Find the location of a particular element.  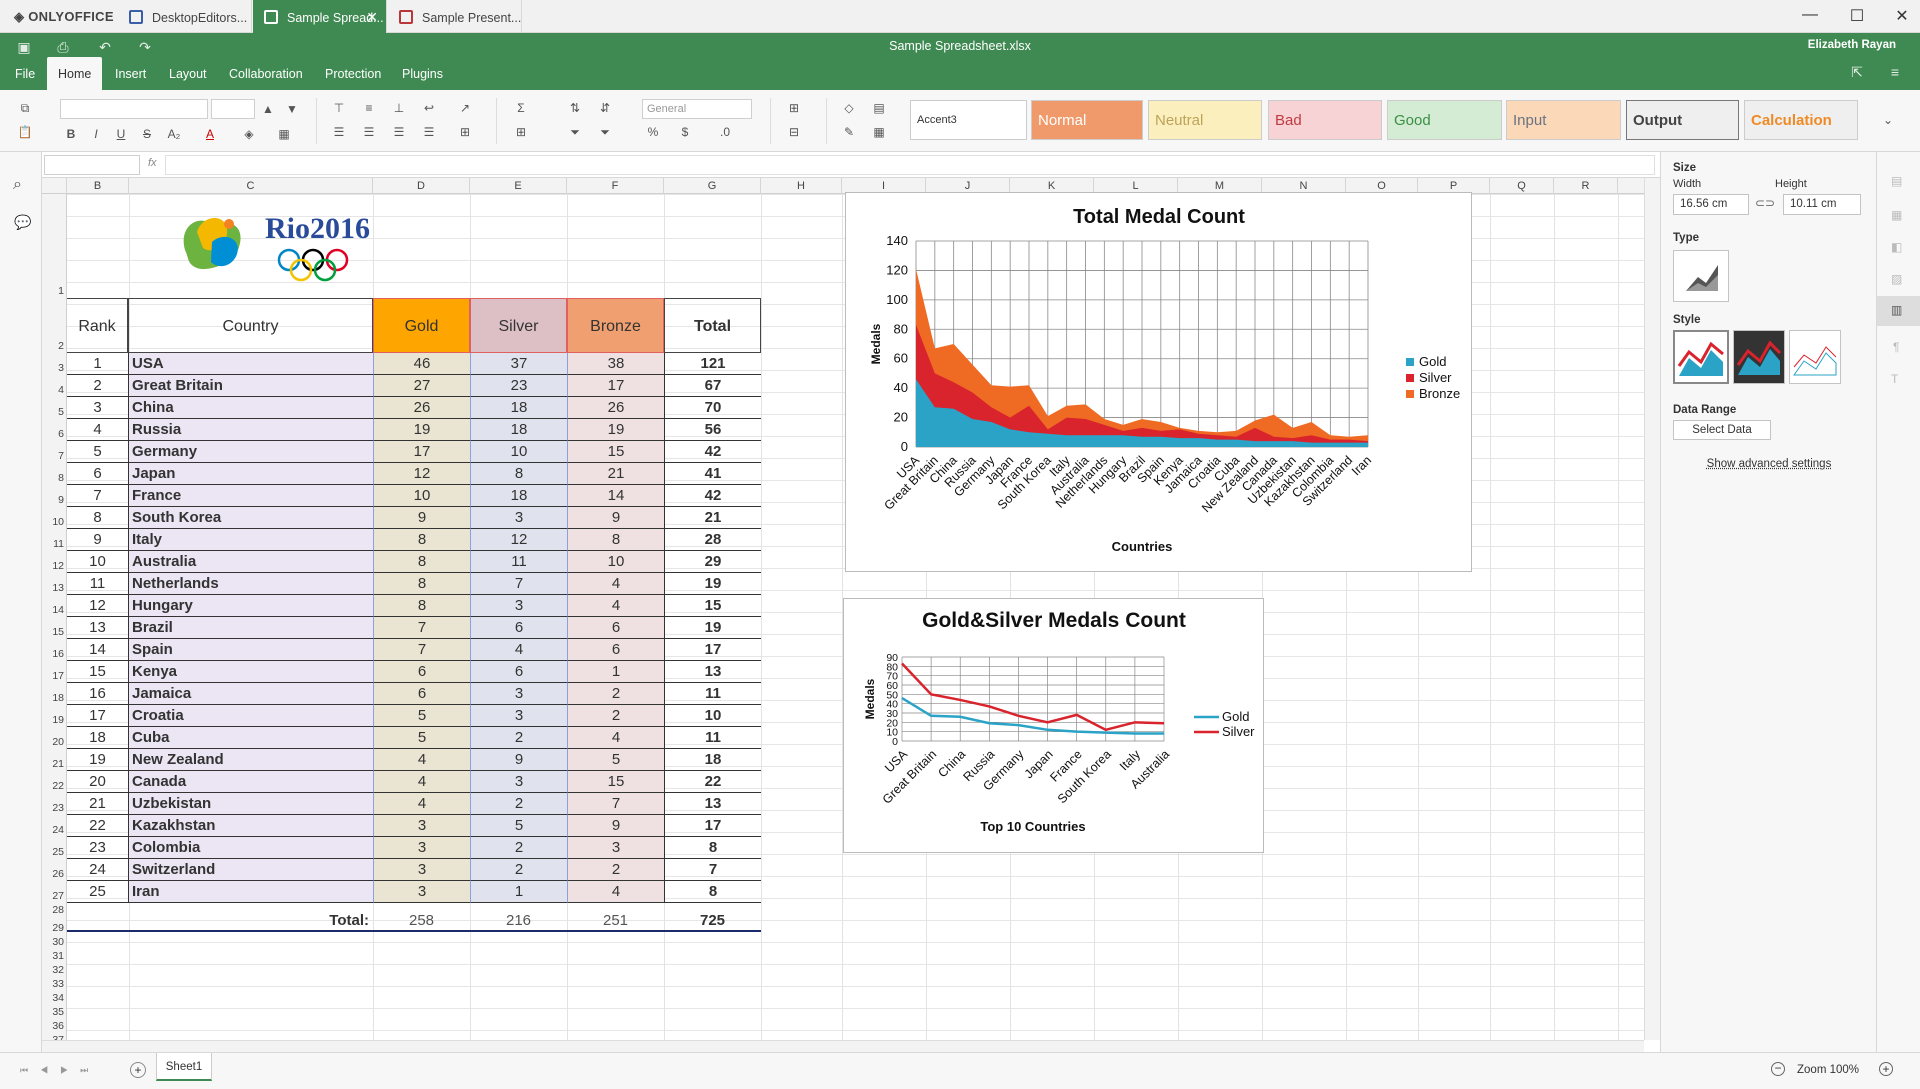

cell-rank: 19 is located at coordinates (97, 760).